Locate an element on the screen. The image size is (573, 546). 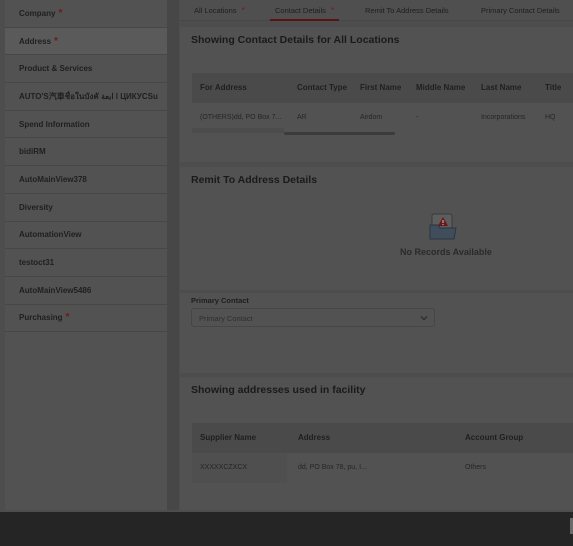
column-header: Middle Name is located at coordinates (441, 87).